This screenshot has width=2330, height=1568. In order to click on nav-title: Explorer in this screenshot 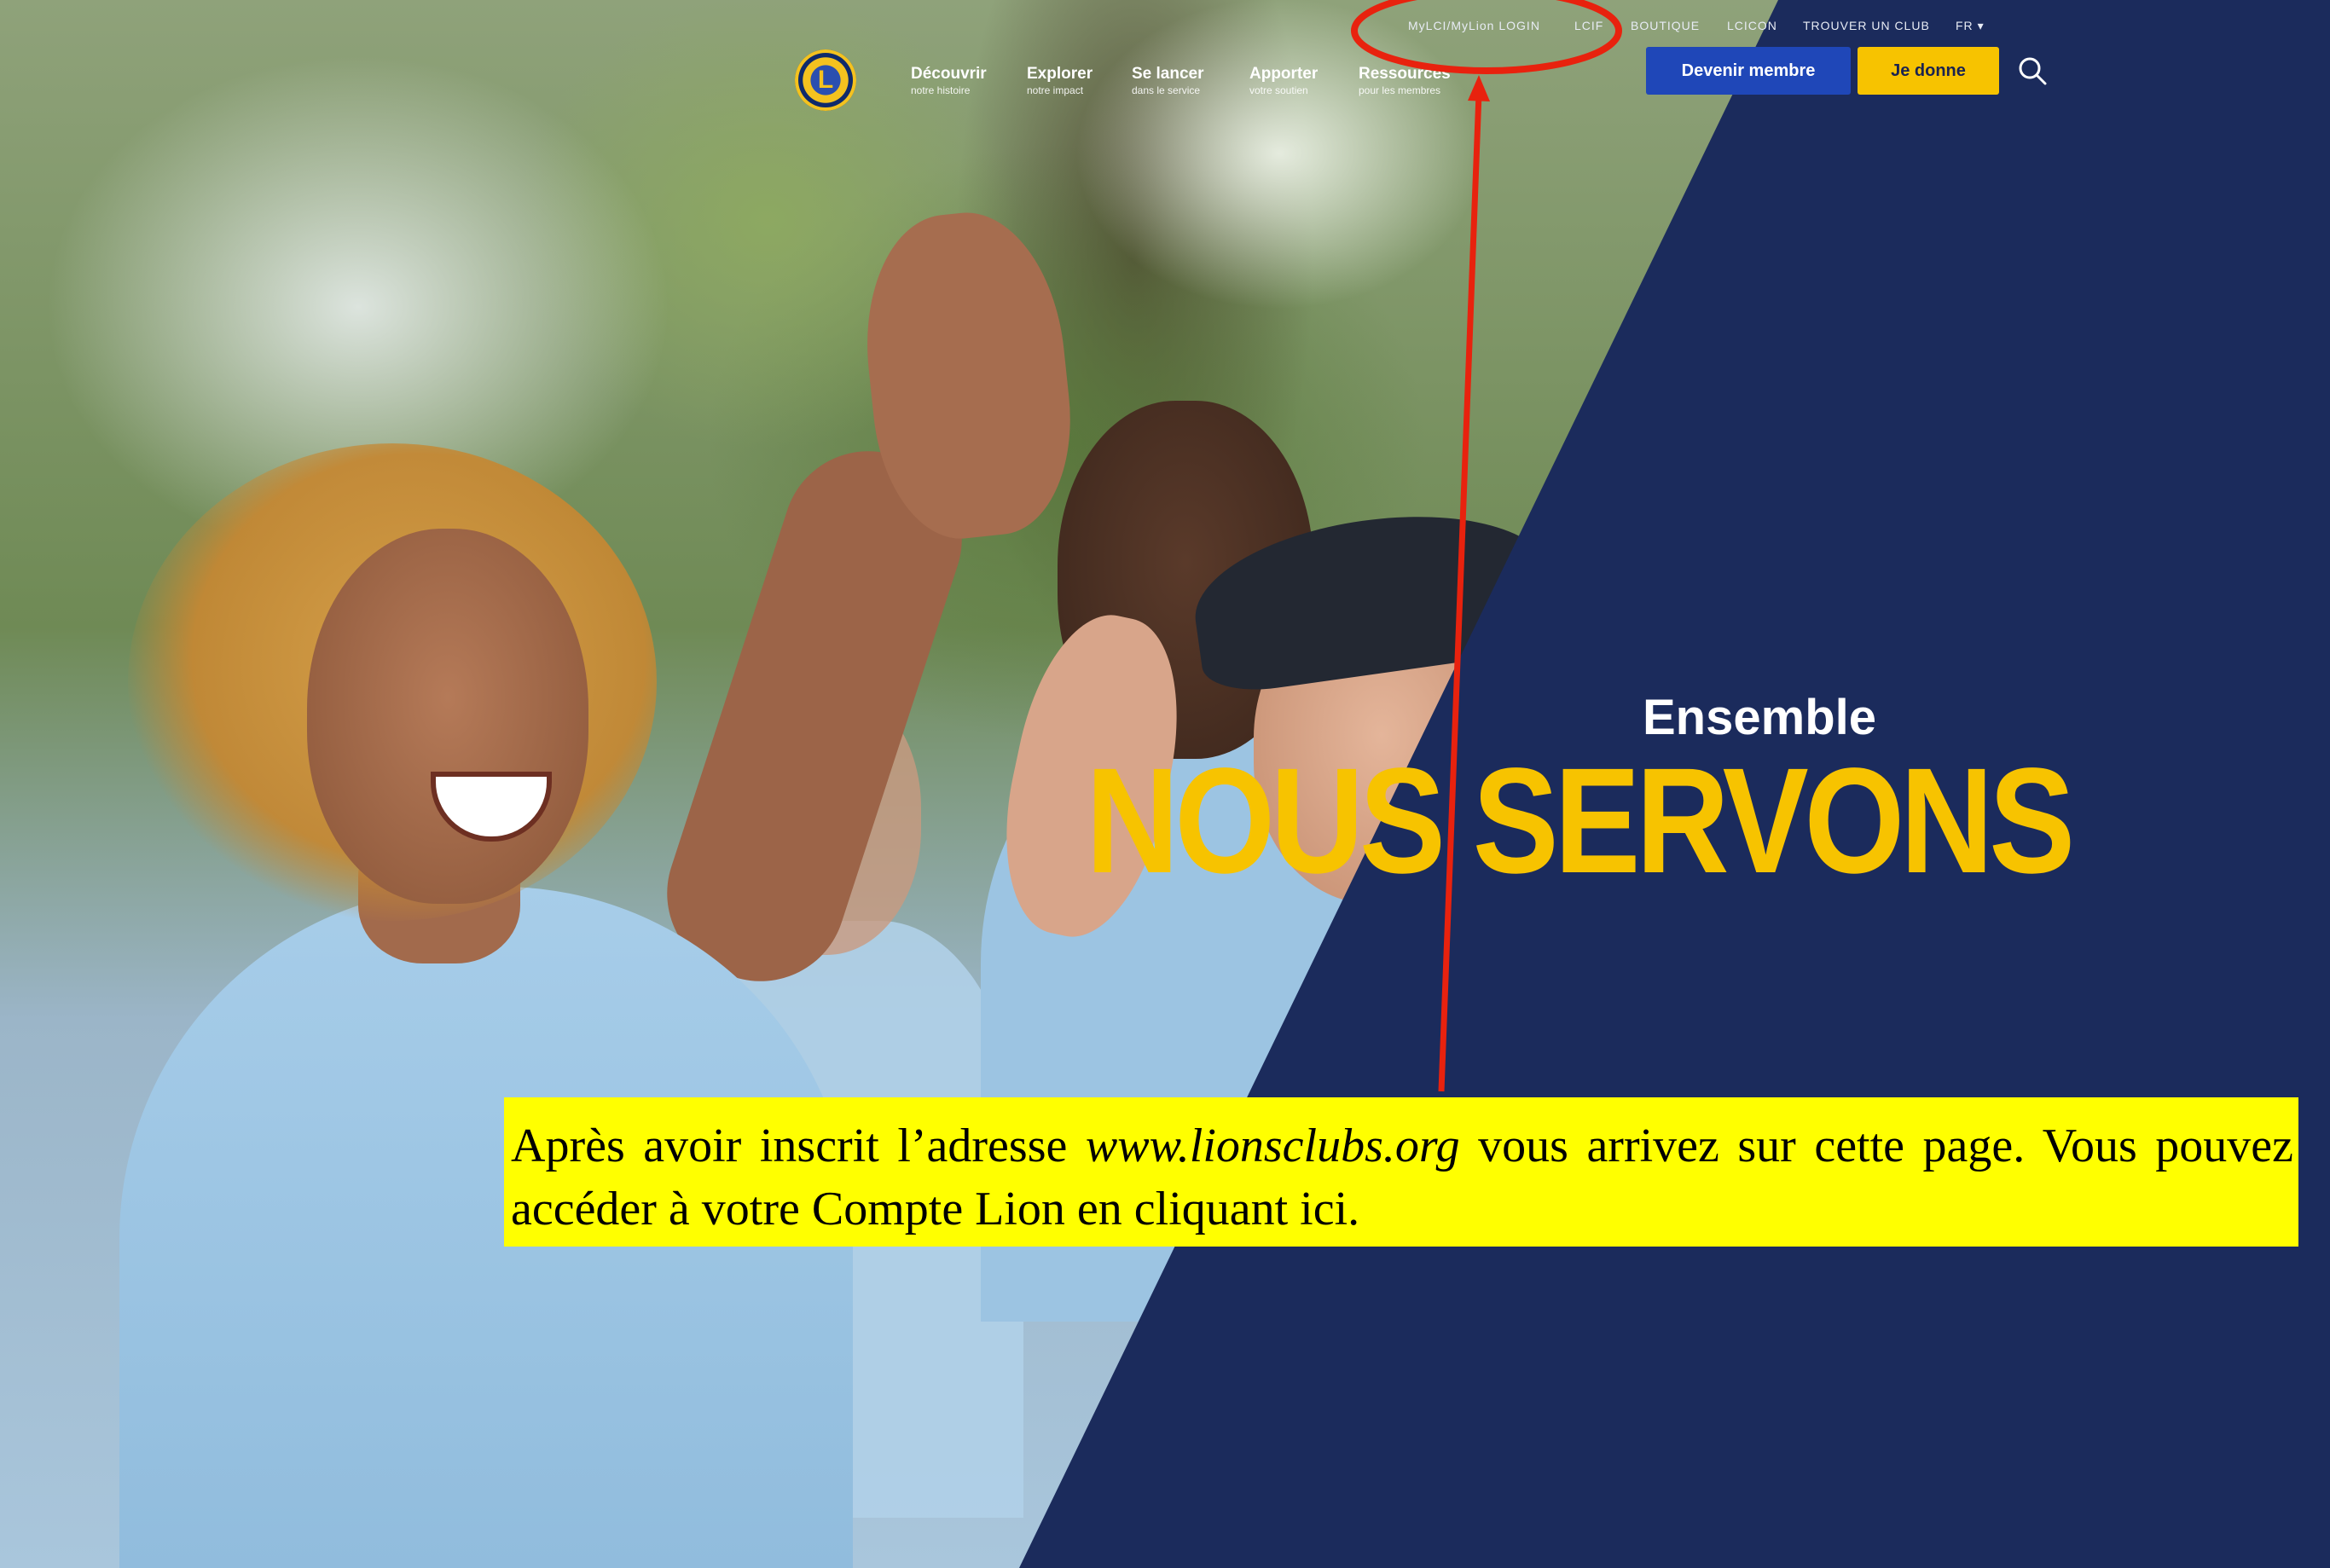, I will do `click(1060, 74)`.